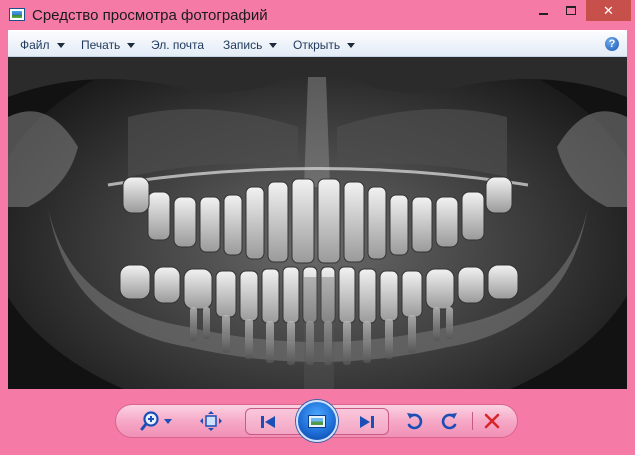 This screenshot has height=455, width=635. I want to click on previous-button, so click(268, 422).